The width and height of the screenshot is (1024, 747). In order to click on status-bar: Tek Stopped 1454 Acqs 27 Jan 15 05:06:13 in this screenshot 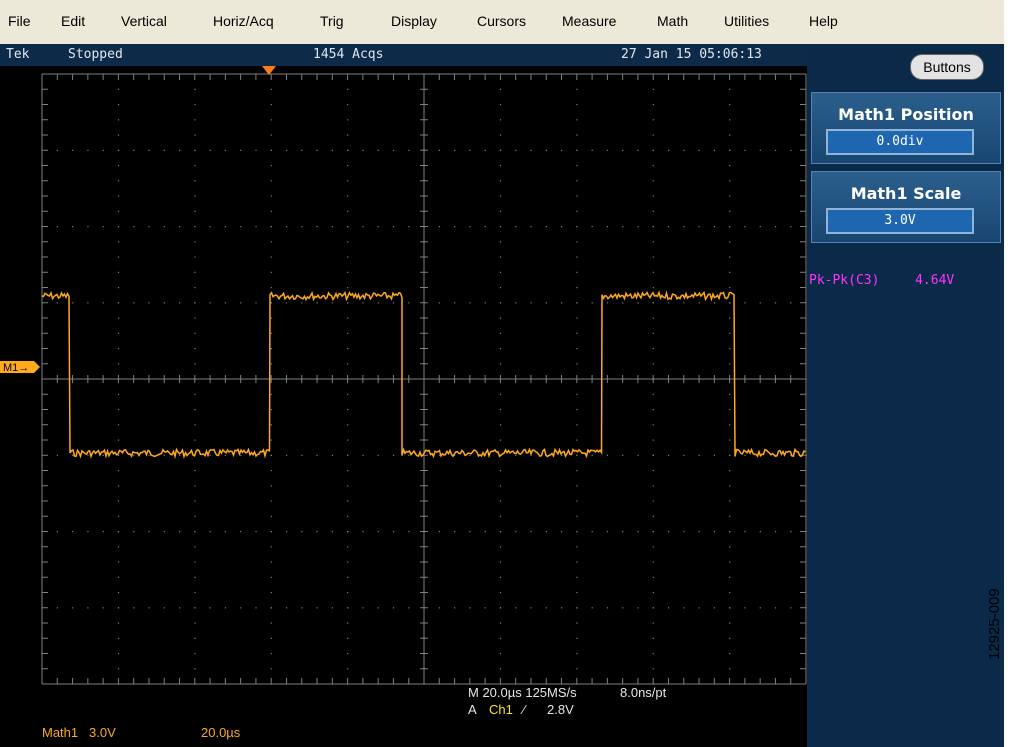, I will do `click(403, 55)`.